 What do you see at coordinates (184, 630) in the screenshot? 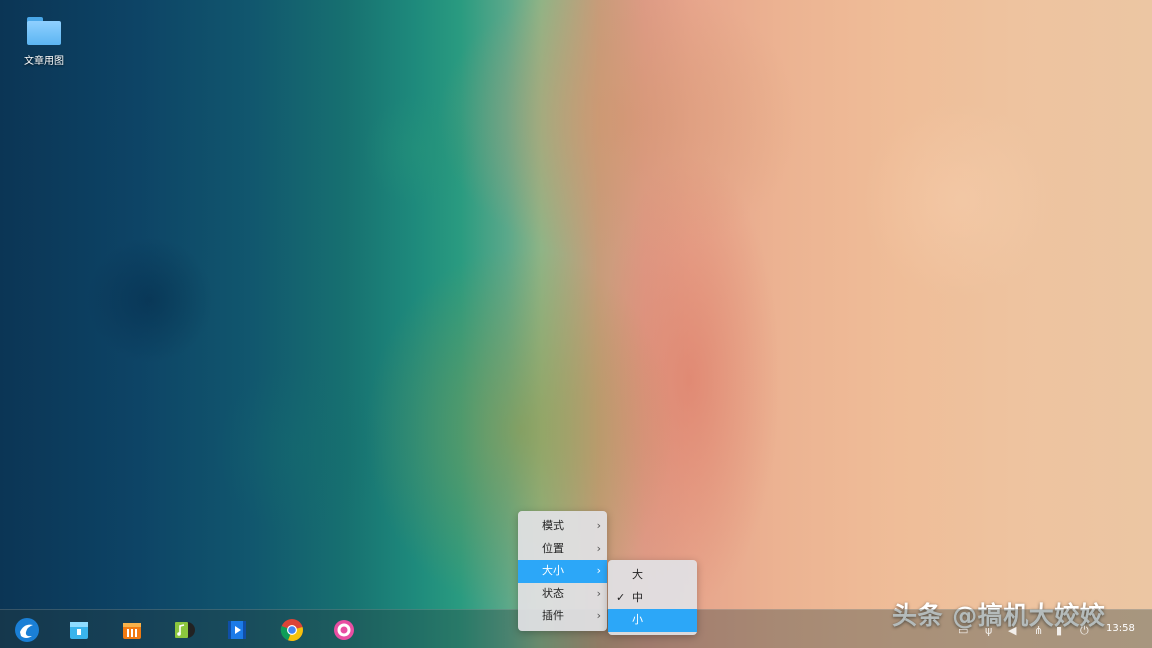
I see `music-icon` at bounding box center [184, 630].